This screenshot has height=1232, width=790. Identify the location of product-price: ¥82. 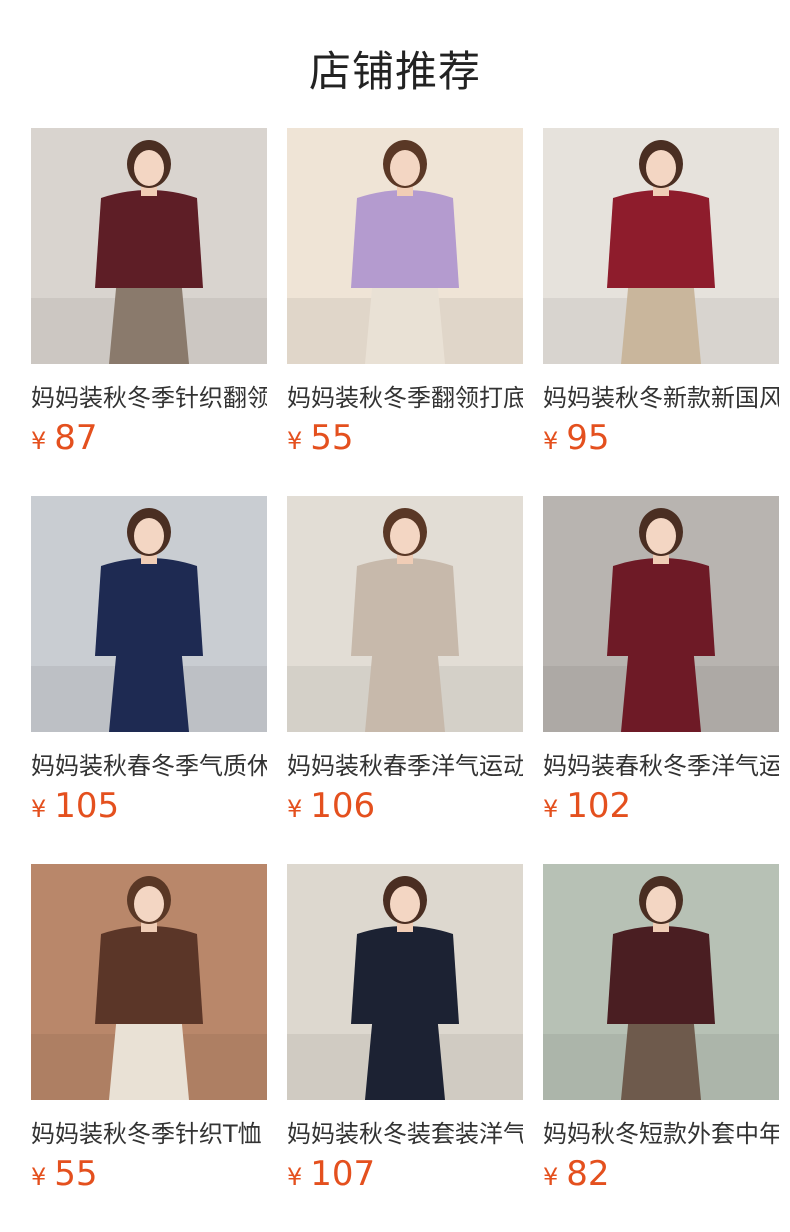
(576, 1174).